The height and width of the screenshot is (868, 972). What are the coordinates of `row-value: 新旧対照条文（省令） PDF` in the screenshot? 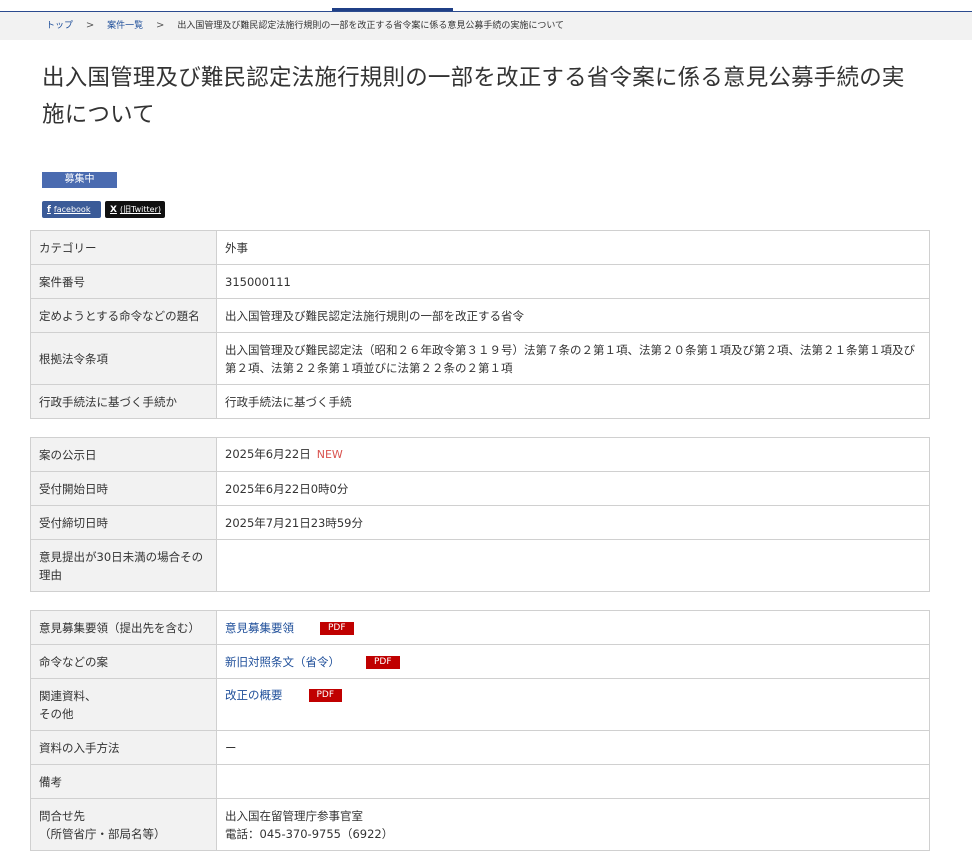 It's located at (573, 661).